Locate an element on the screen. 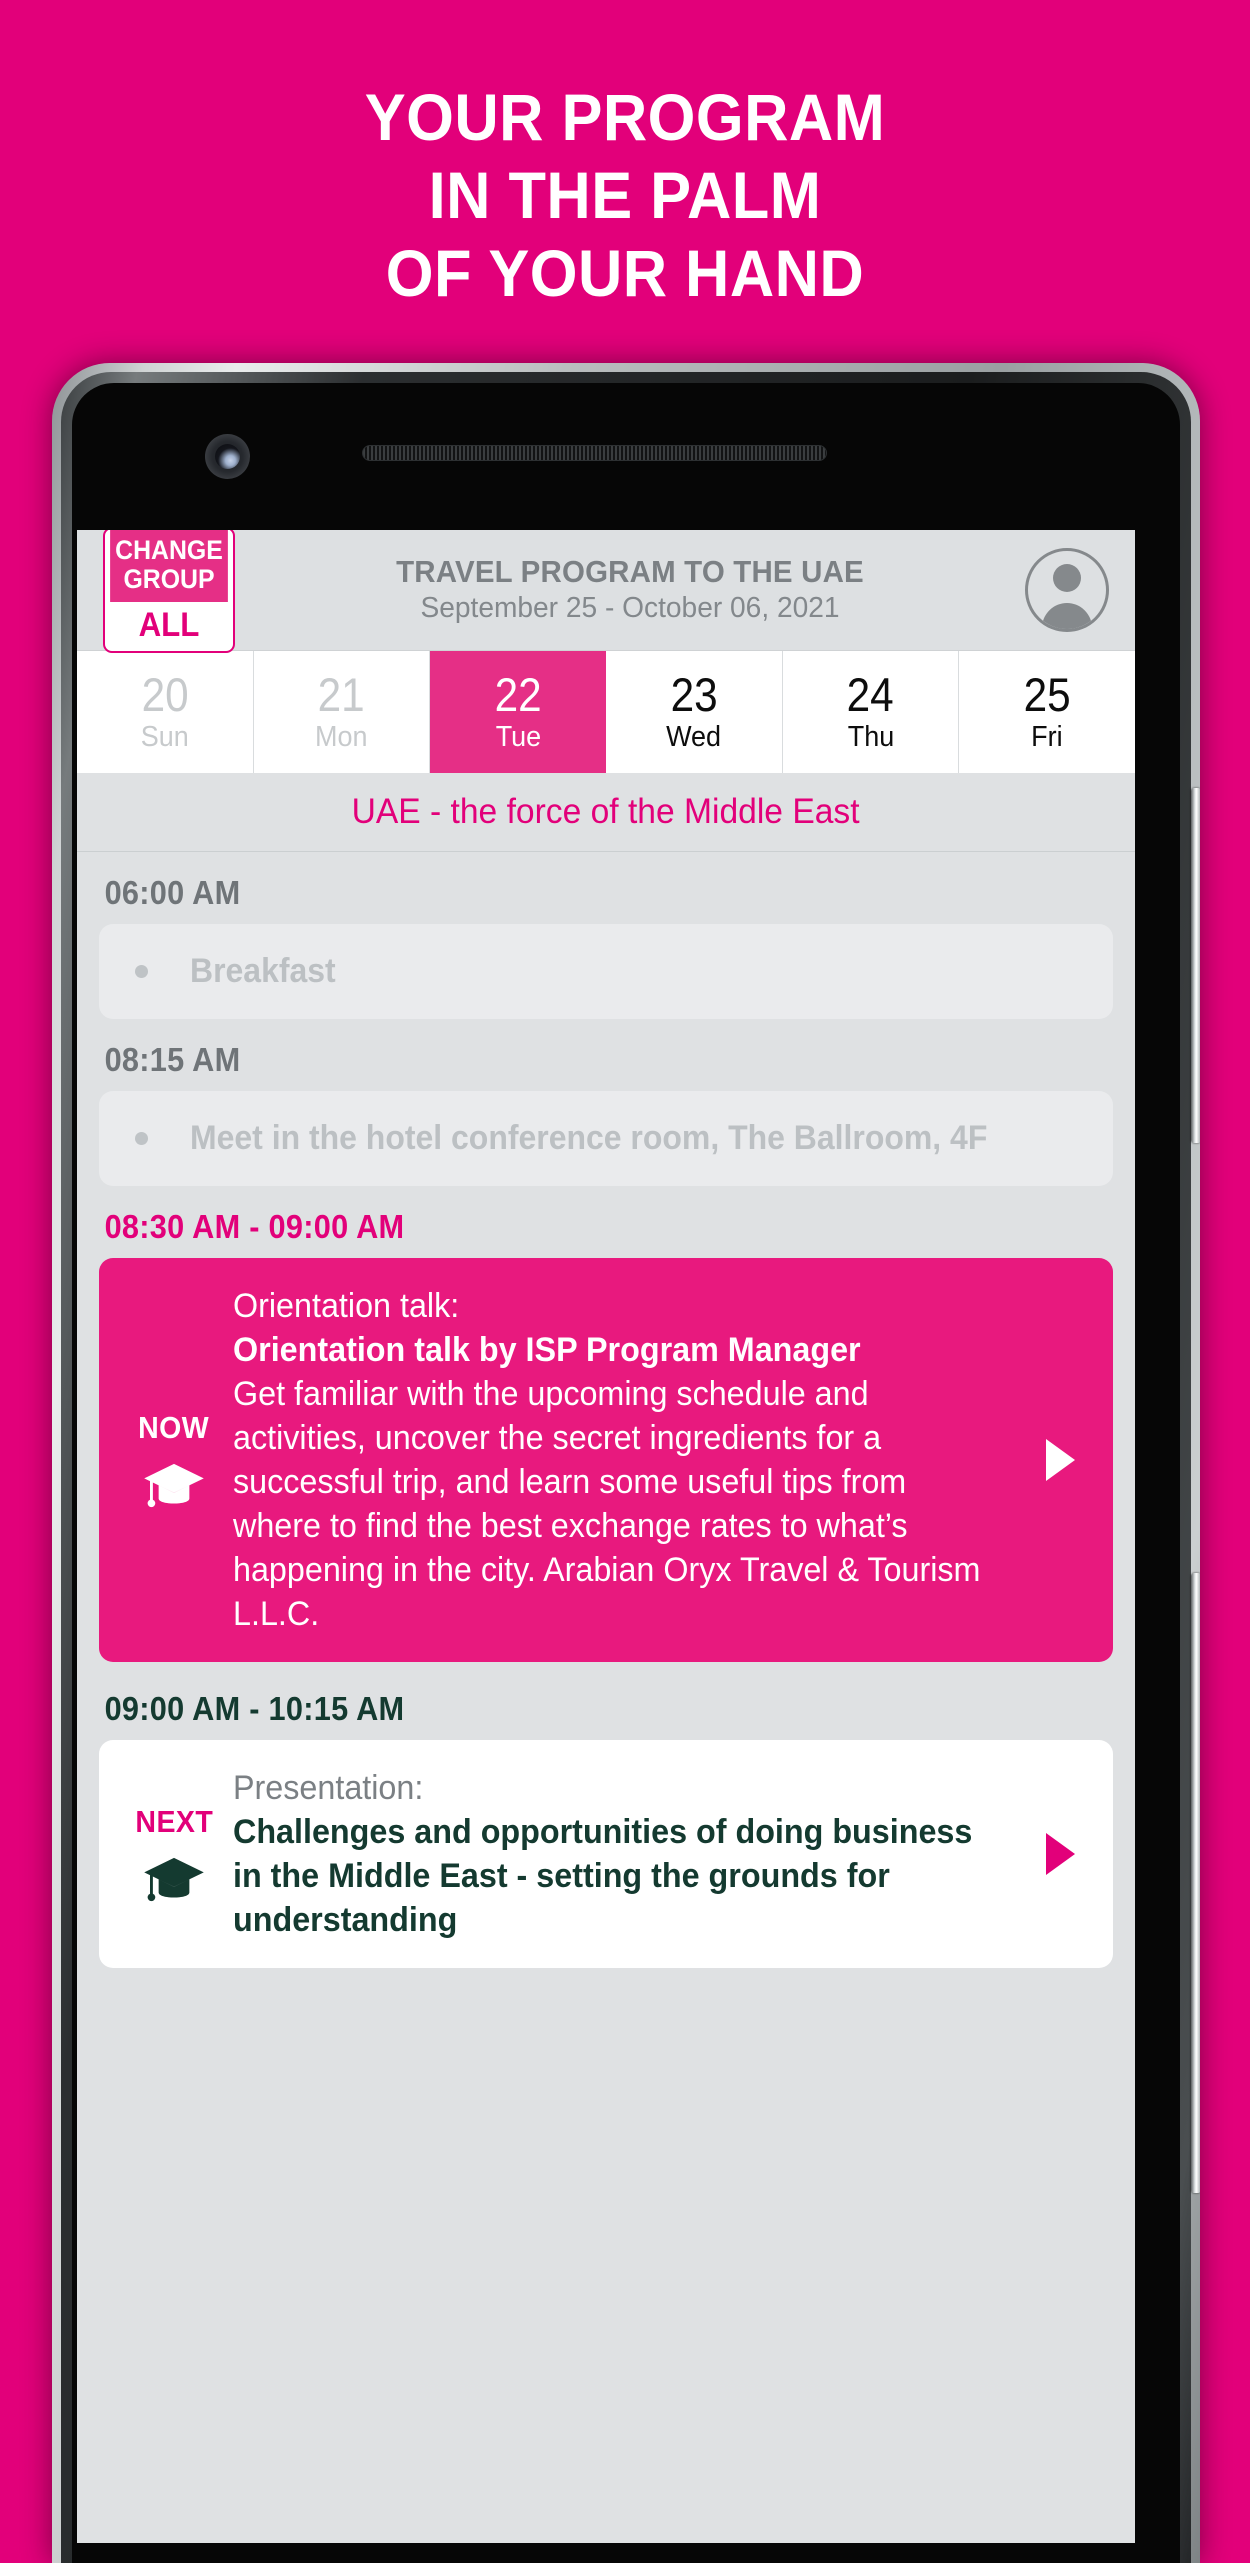 The height and width of the screenshot is (2563, 1250). status-badge: NOW is located at coordinates (174, 1427).